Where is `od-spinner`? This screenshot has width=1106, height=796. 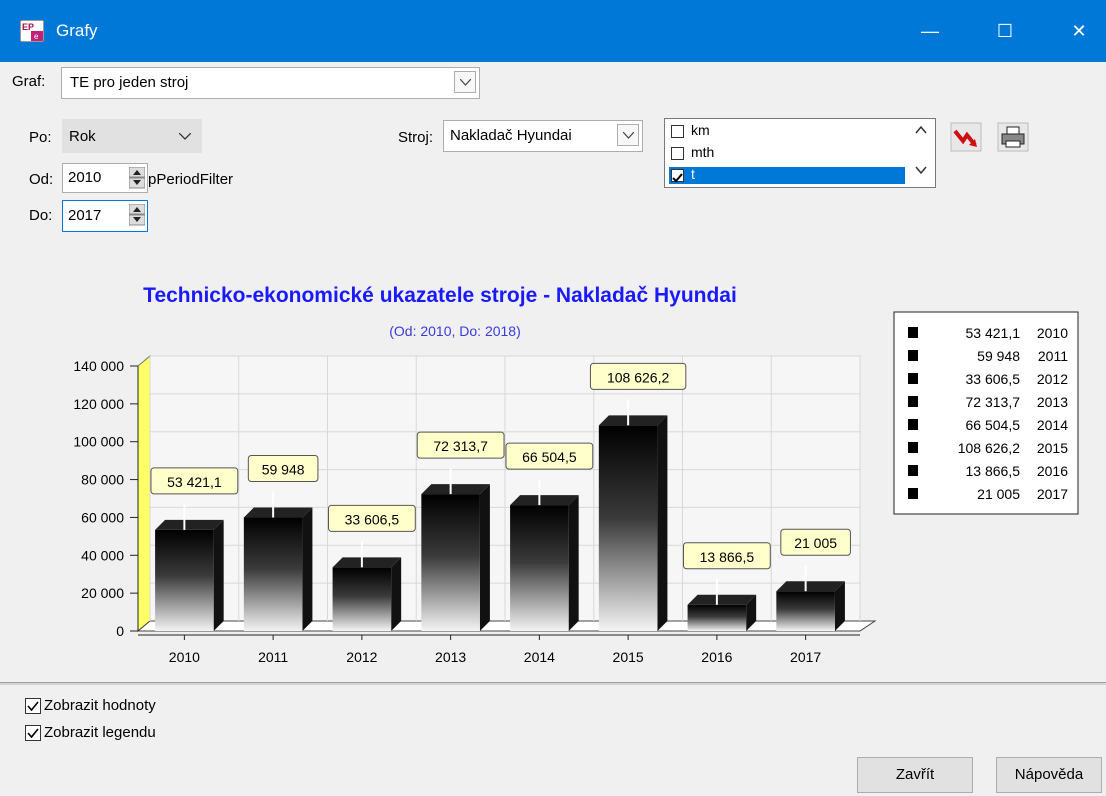
od-spinner is located at coordinates (137, 177).